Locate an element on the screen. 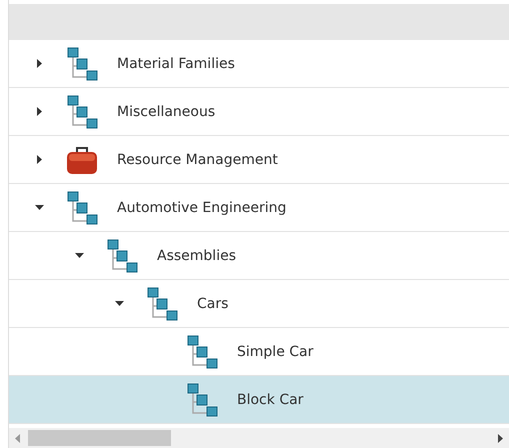 This screenshot has width=509, height=448. tree-item-label: Block Car is located at coordinates (270, 400).